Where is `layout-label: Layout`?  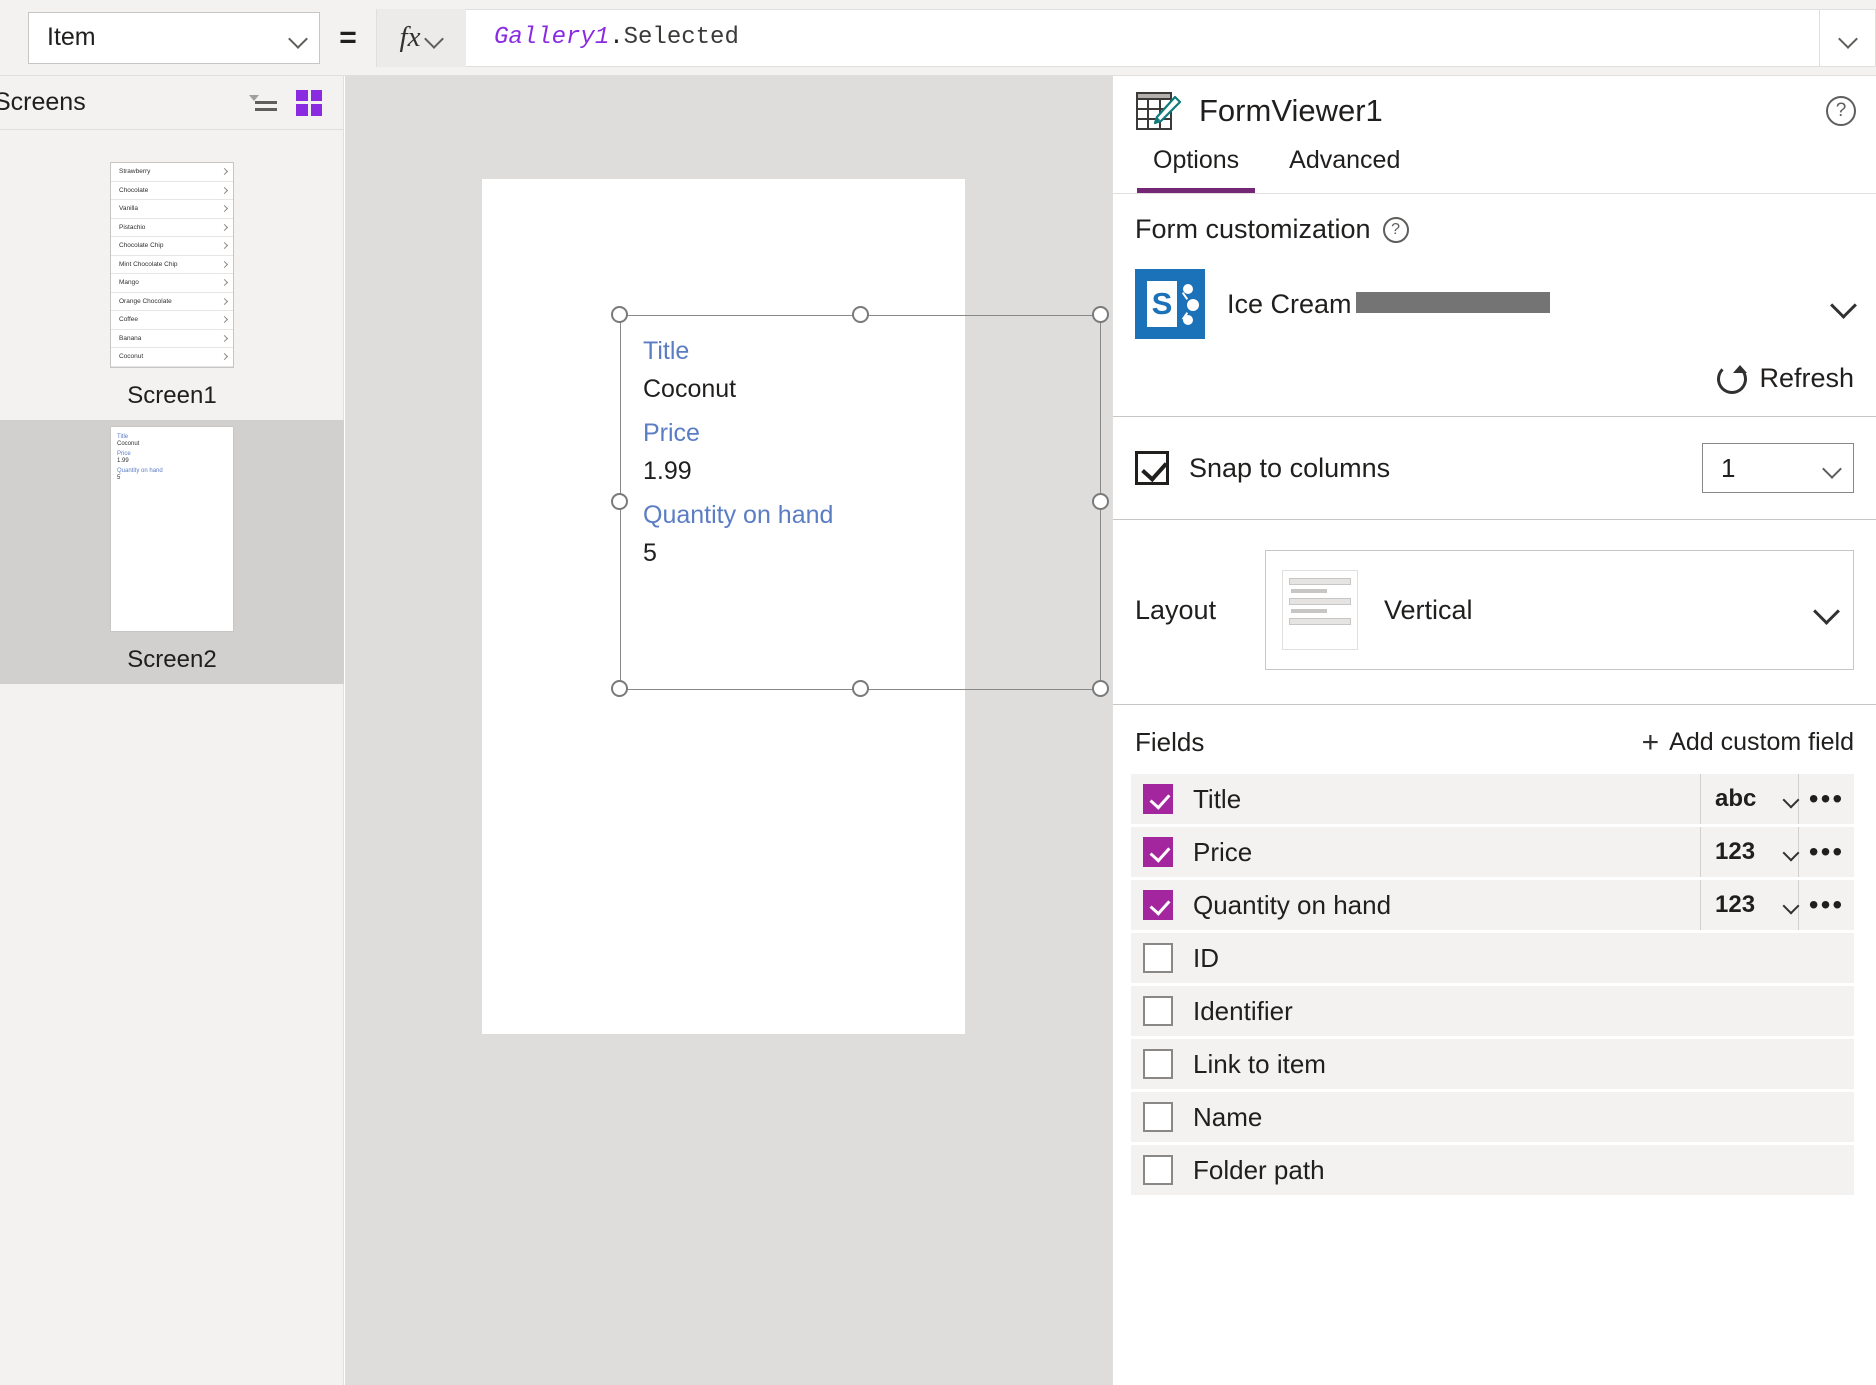 layout-label: Layout is located at coordinates (1176, 609).